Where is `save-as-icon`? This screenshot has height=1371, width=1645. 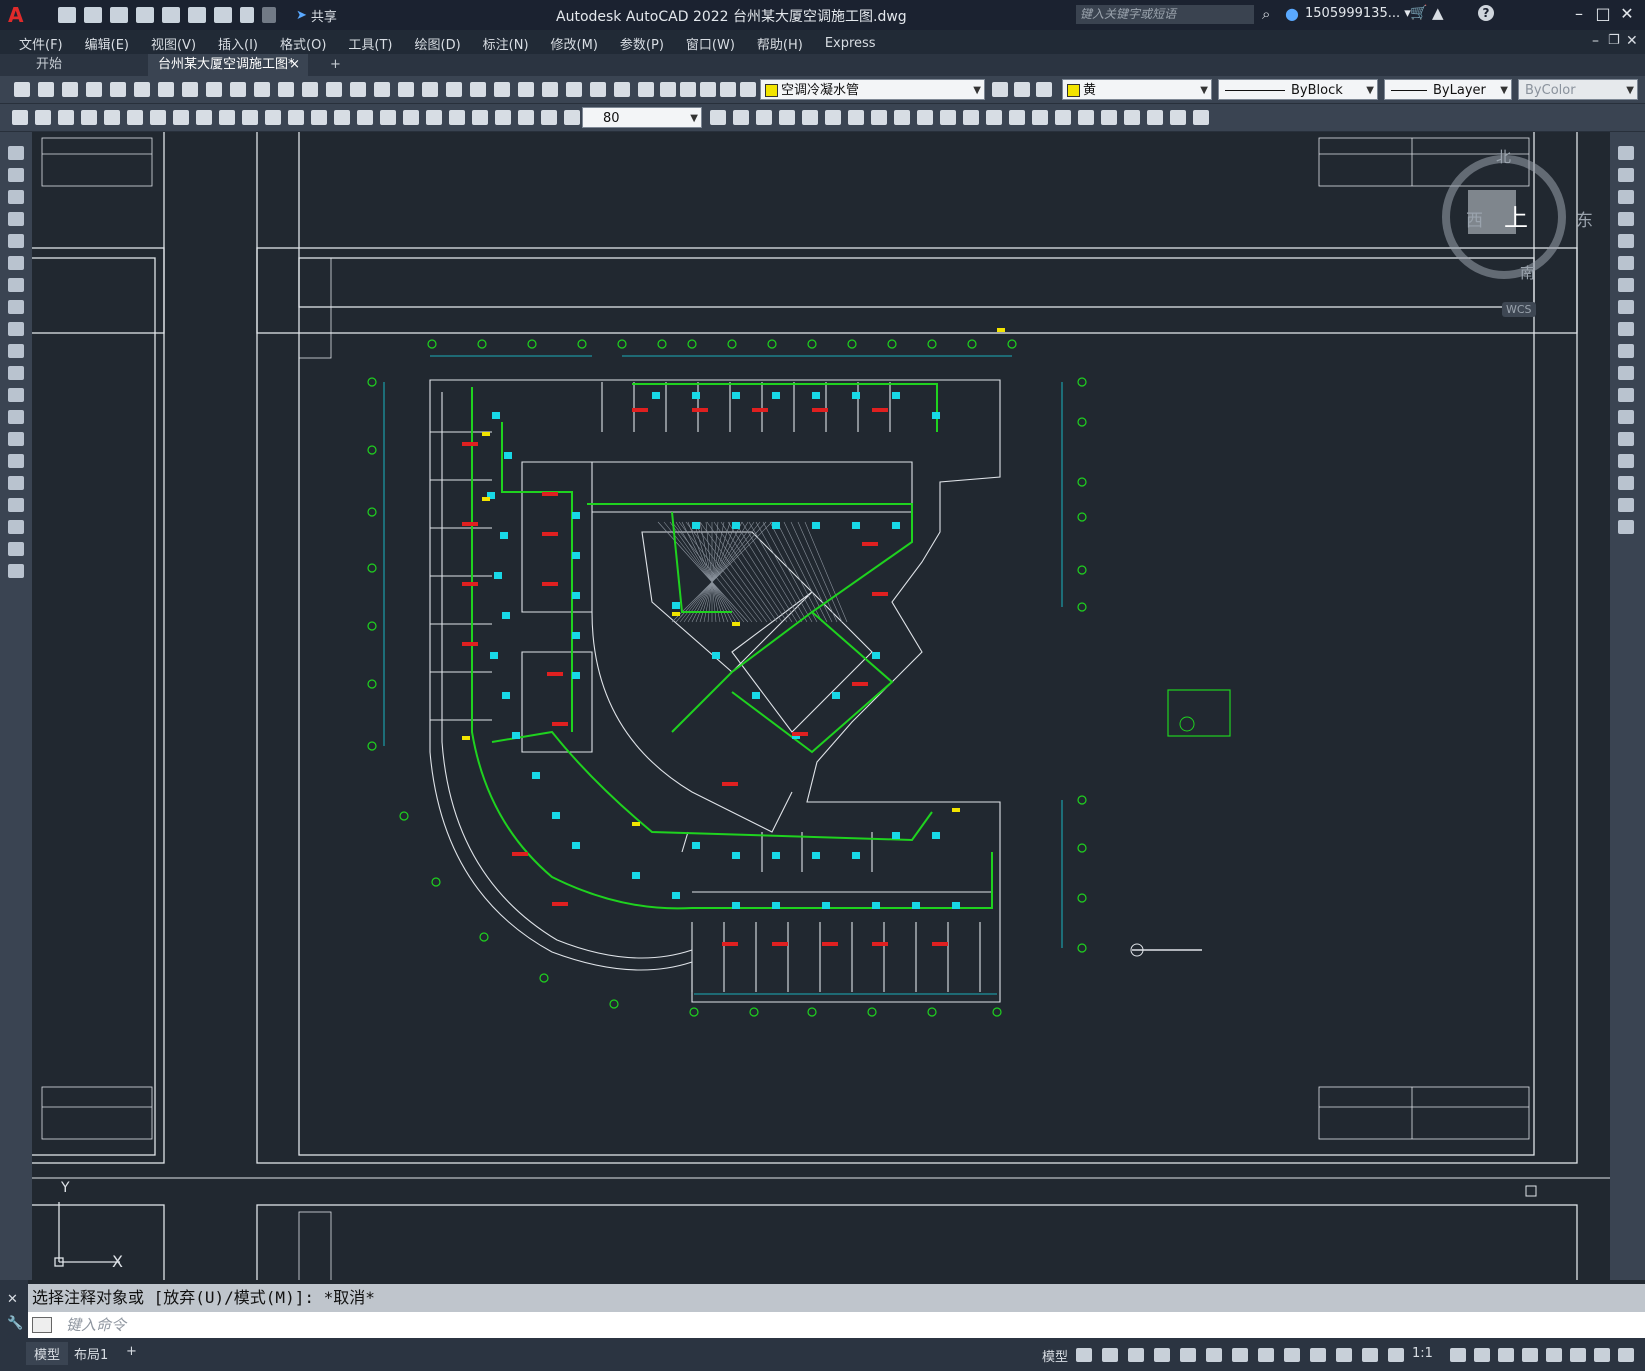 save-as-icon is located at coordinates (145, 15).